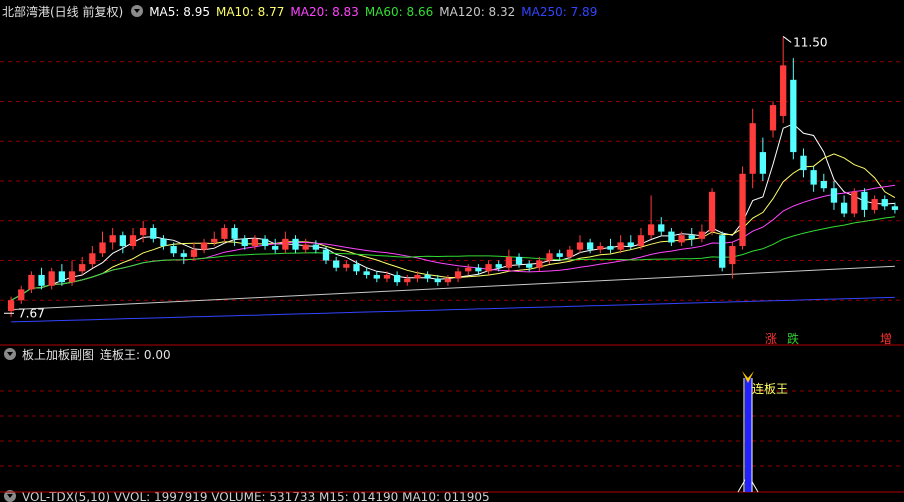 This screenshot has height=502, width=904. What do you see at coordinates (770, 388) in the screenshot?
I see `signal-label: 连板王` at bounding box center [770, 388].